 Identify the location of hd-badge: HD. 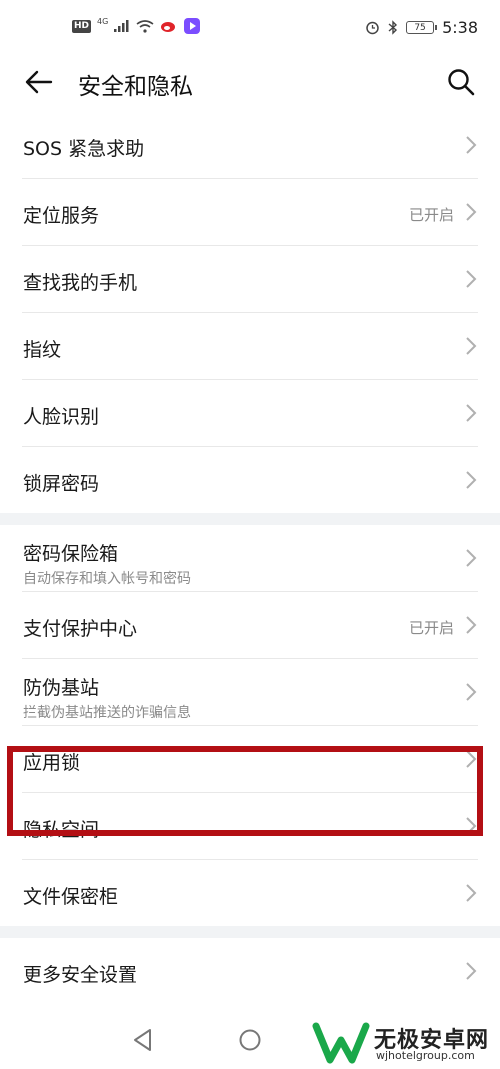
(82, 26).